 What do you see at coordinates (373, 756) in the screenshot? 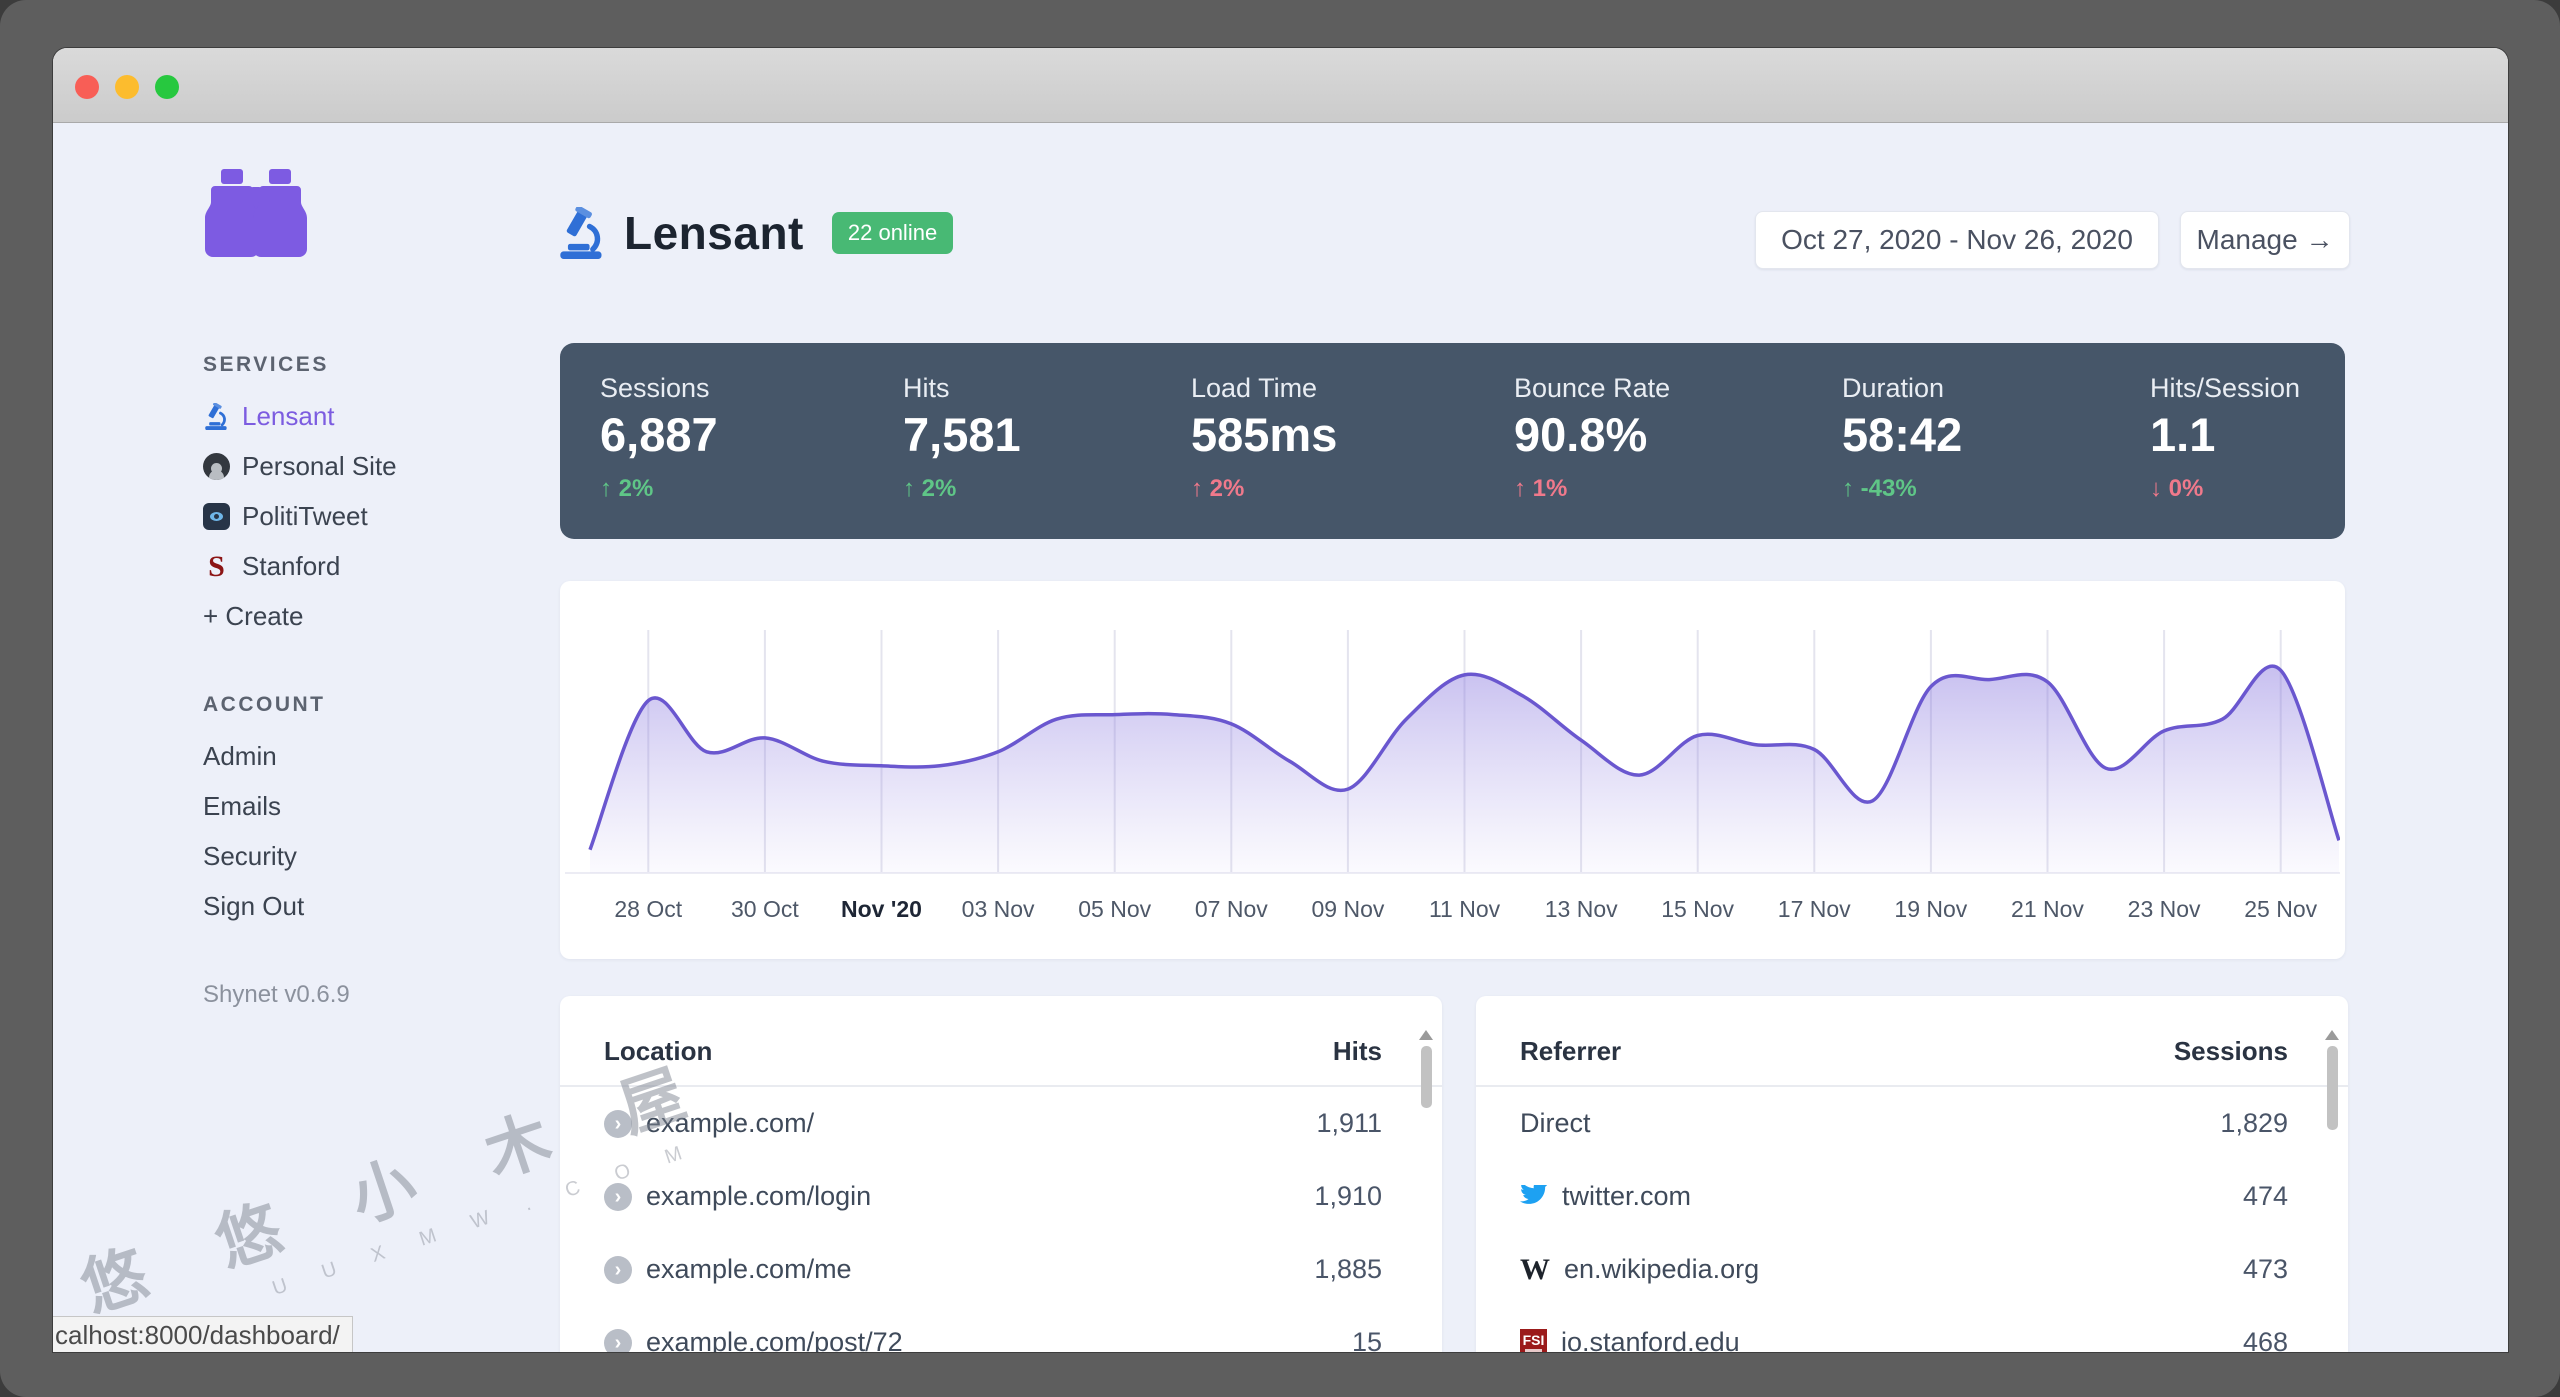
I see `sidebar-item-admin: Admin` at bounding box center [373, 756].